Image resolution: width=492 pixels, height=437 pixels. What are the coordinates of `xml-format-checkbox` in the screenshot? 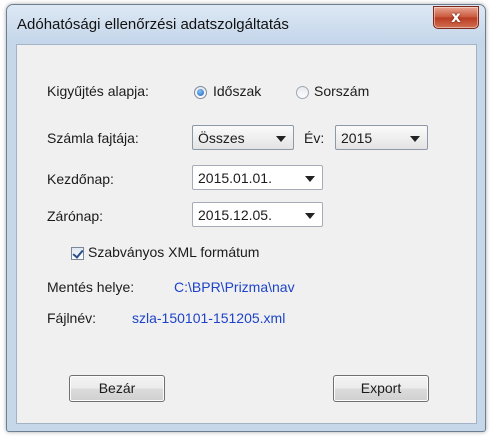 It's located at (77, 253).